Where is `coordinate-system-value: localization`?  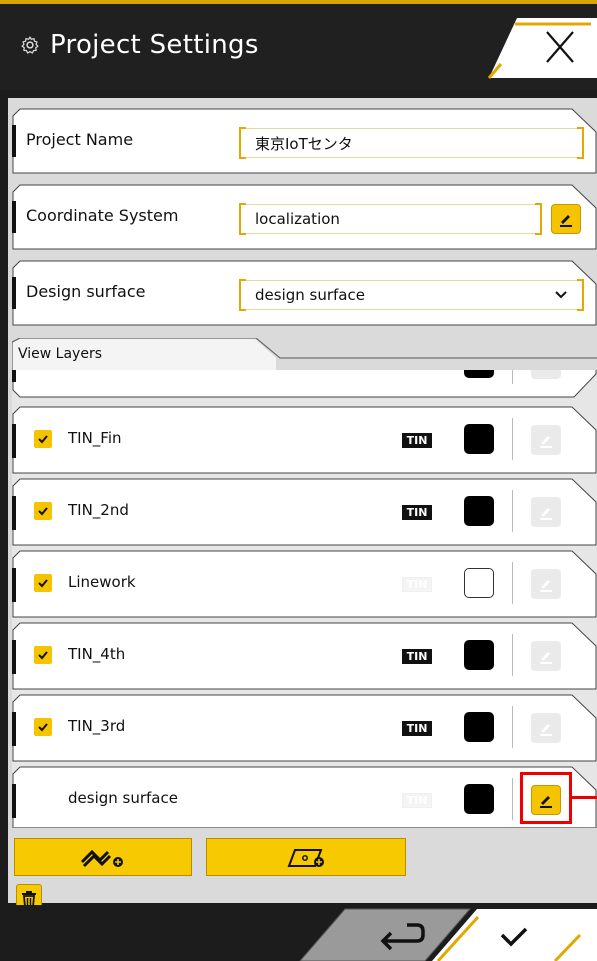
coordinate-system-value: localization is located at coordinates (297, 219).